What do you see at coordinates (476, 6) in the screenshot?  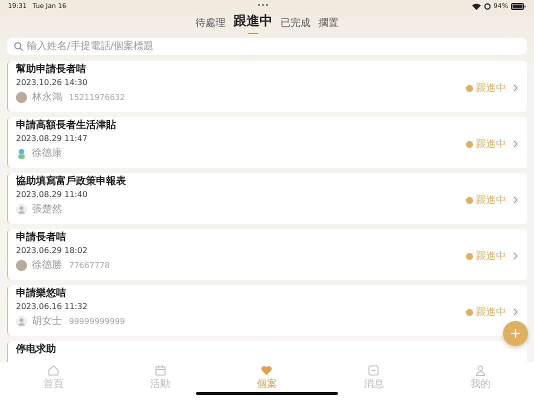 I see `wifi-icon` at bounding box center [476, 6].